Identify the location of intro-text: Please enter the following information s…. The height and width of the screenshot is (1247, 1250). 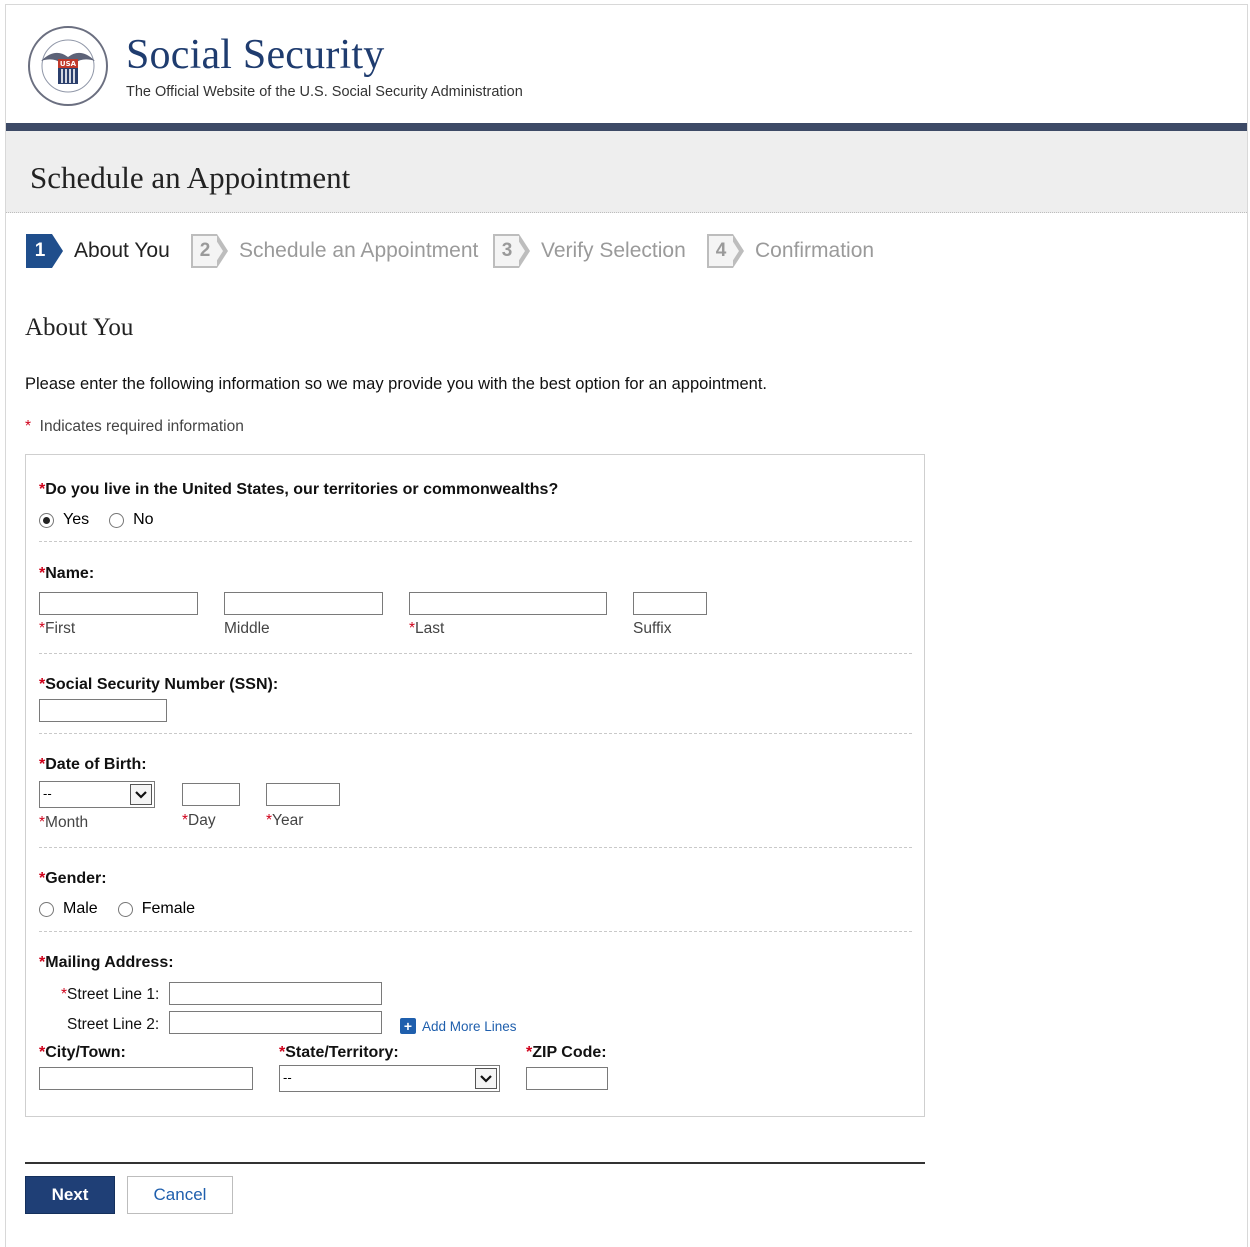
(396, 384).